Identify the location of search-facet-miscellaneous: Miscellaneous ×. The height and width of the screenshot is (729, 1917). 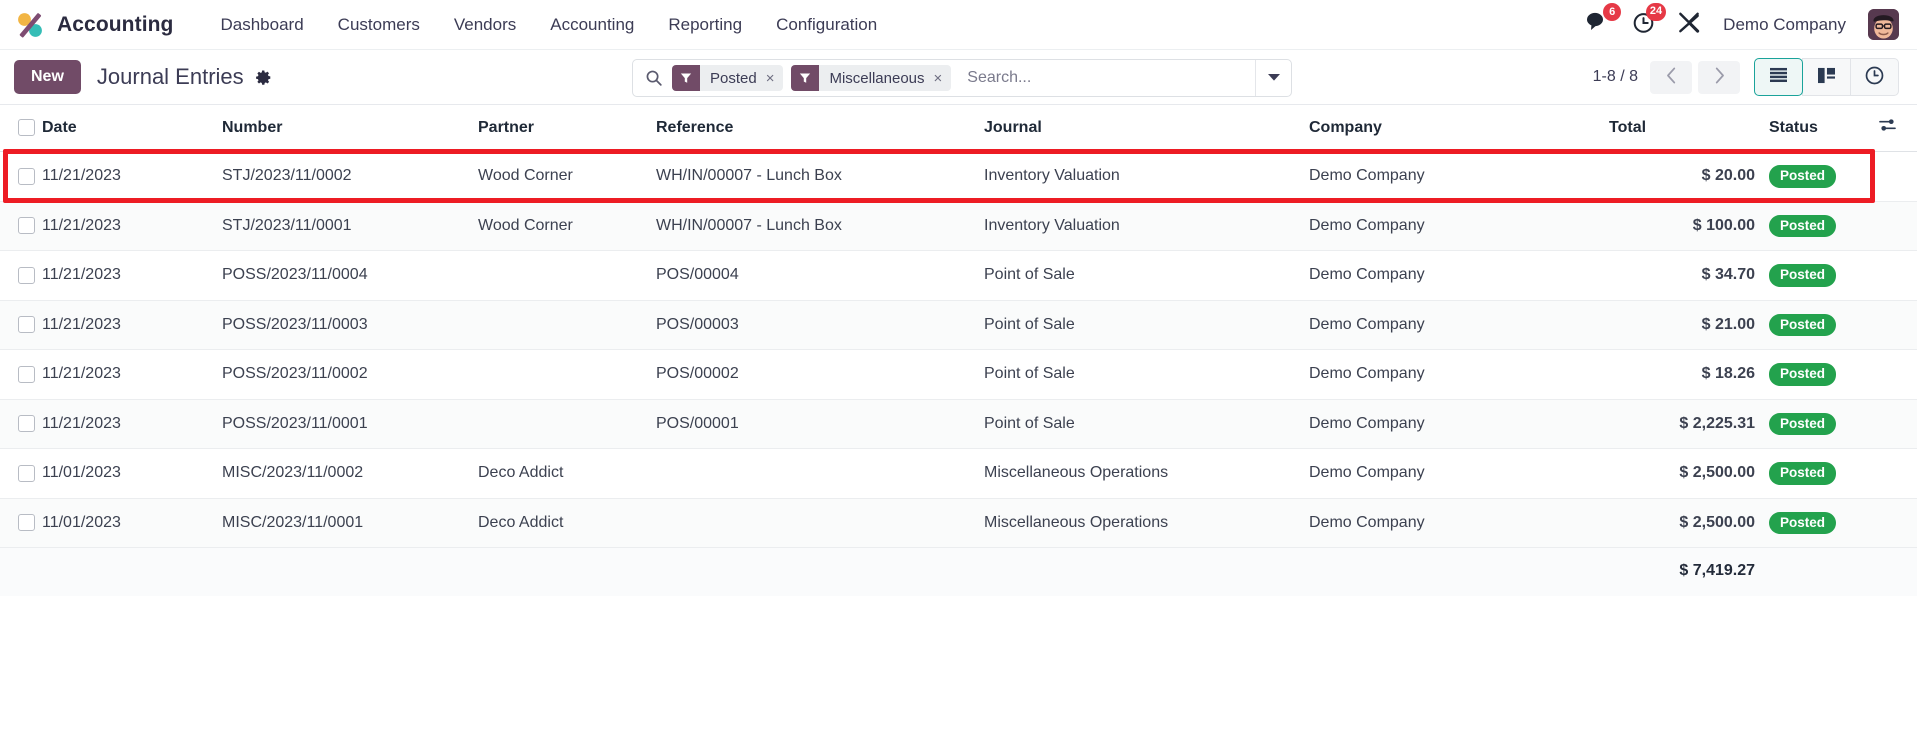
(871, 78).